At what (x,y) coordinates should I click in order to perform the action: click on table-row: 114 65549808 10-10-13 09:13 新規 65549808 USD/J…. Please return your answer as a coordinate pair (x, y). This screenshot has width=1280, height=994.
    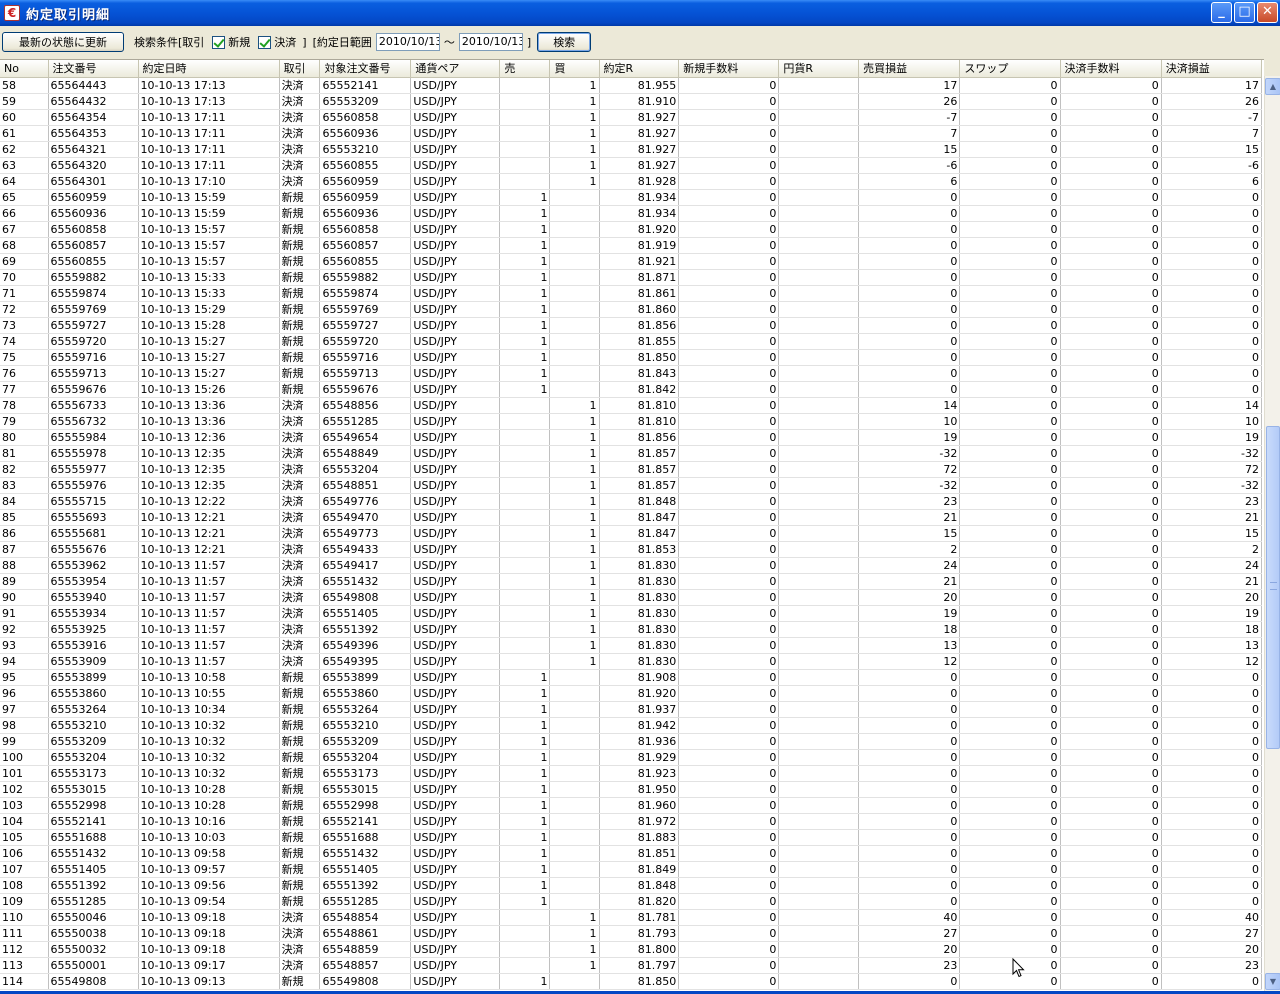
    Looking at the image, I should click on (631, 981).